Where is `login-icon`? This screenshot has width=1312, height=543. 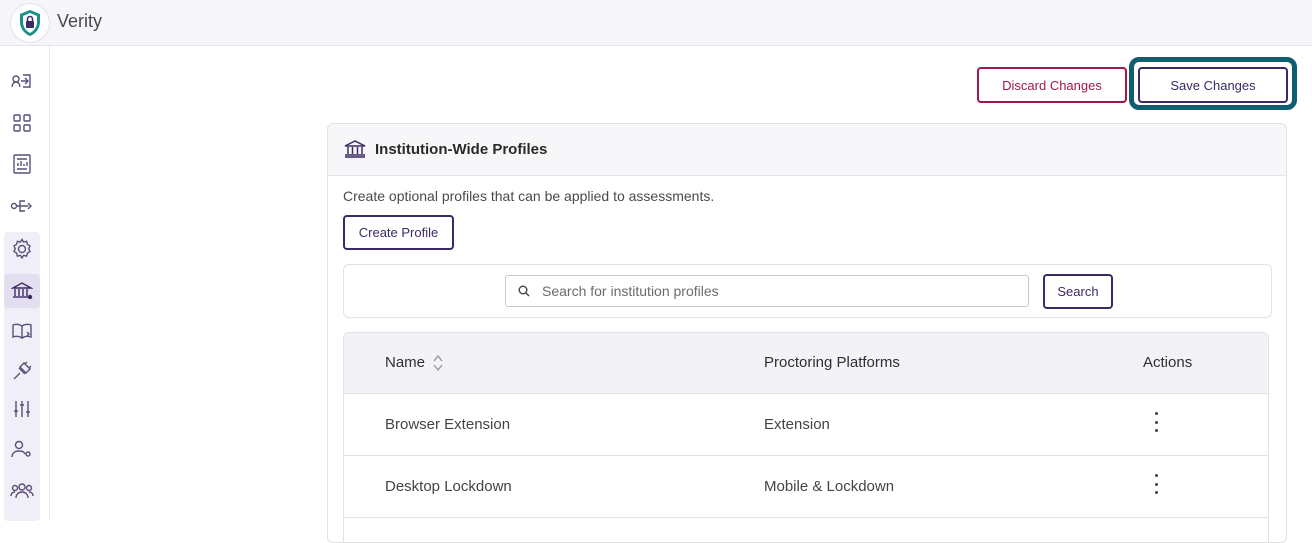 login-icon is located at coordinates (21, 81).